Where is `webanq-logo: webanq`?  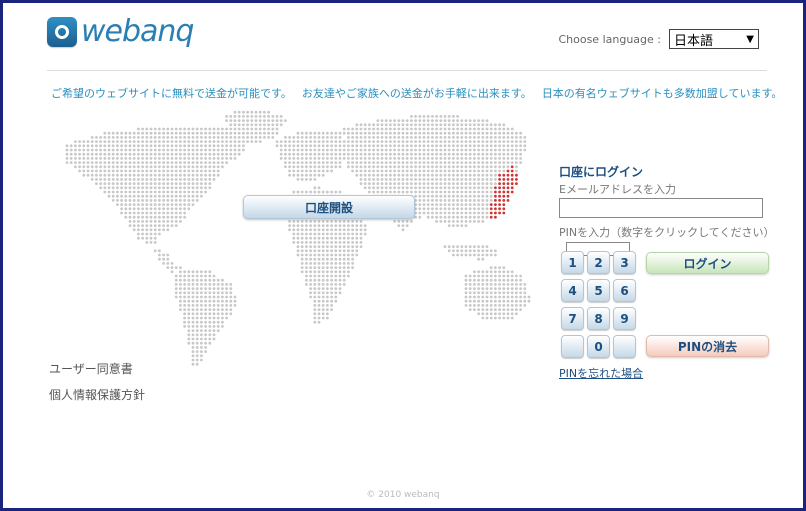
webanq-logo: webanq is located at coordinates (120, 32).